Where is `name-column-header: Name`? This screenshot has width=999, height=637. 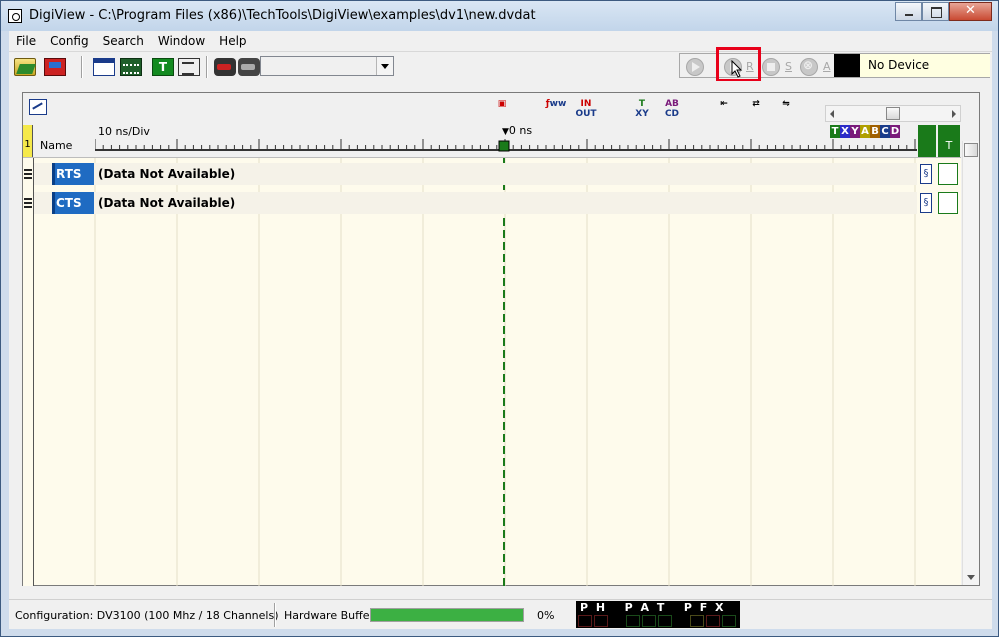 name-column-header: Name is located at coordinates (56, 145).